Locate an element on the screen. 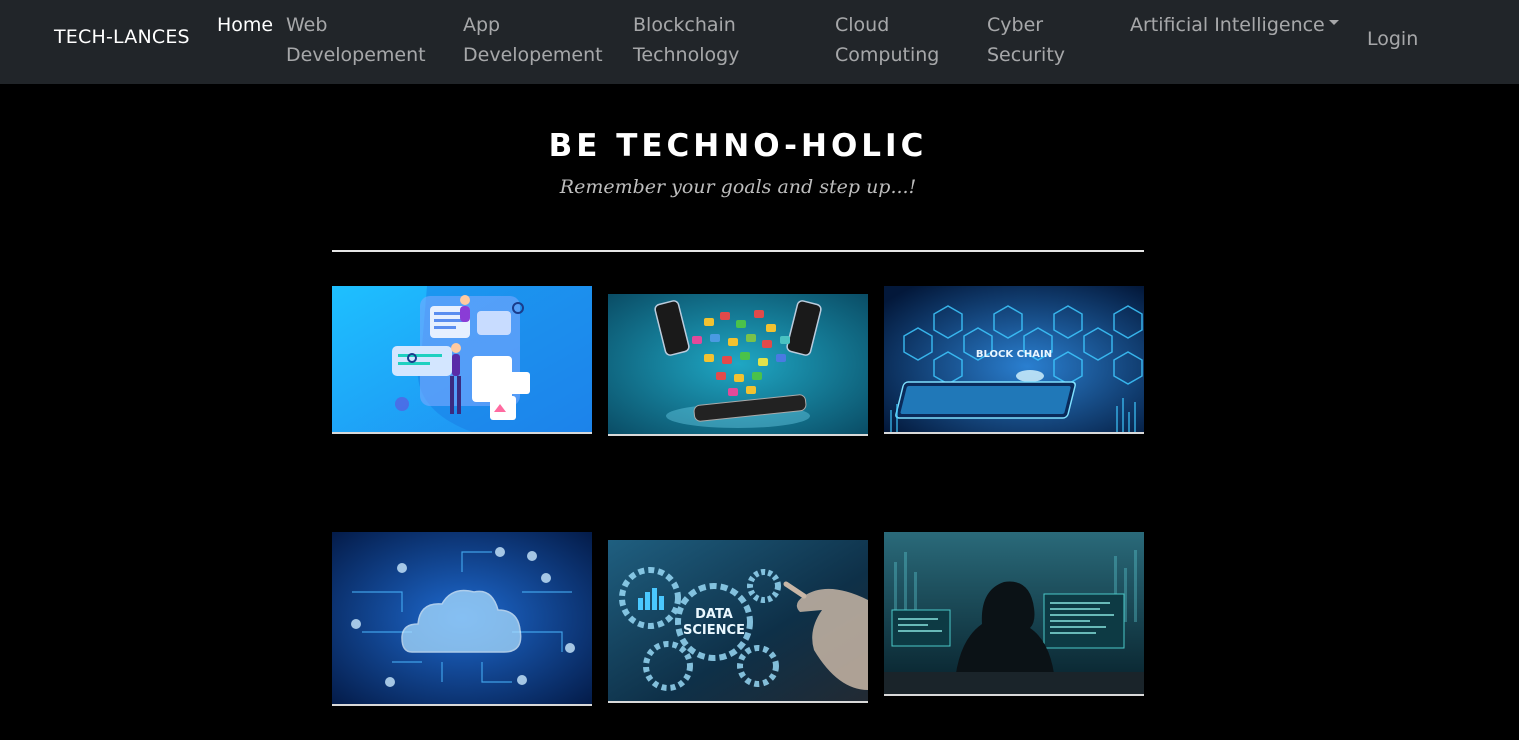  nav-blockchain: Blockchain Technology is located at coordinates (686, 40).